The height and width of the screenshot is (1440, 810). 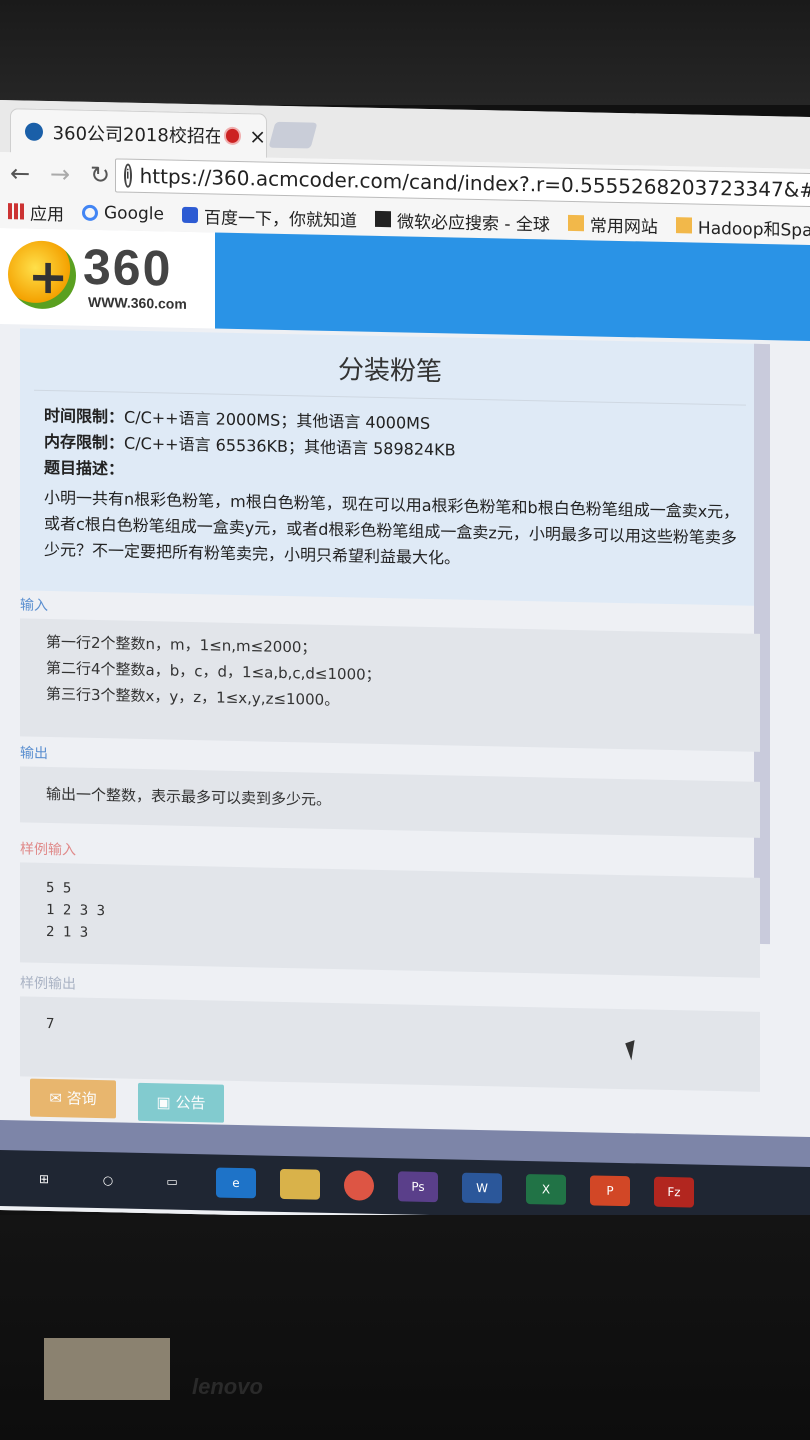 I want to click on bookmark-apps: 应用, so click(x=36, y=212).